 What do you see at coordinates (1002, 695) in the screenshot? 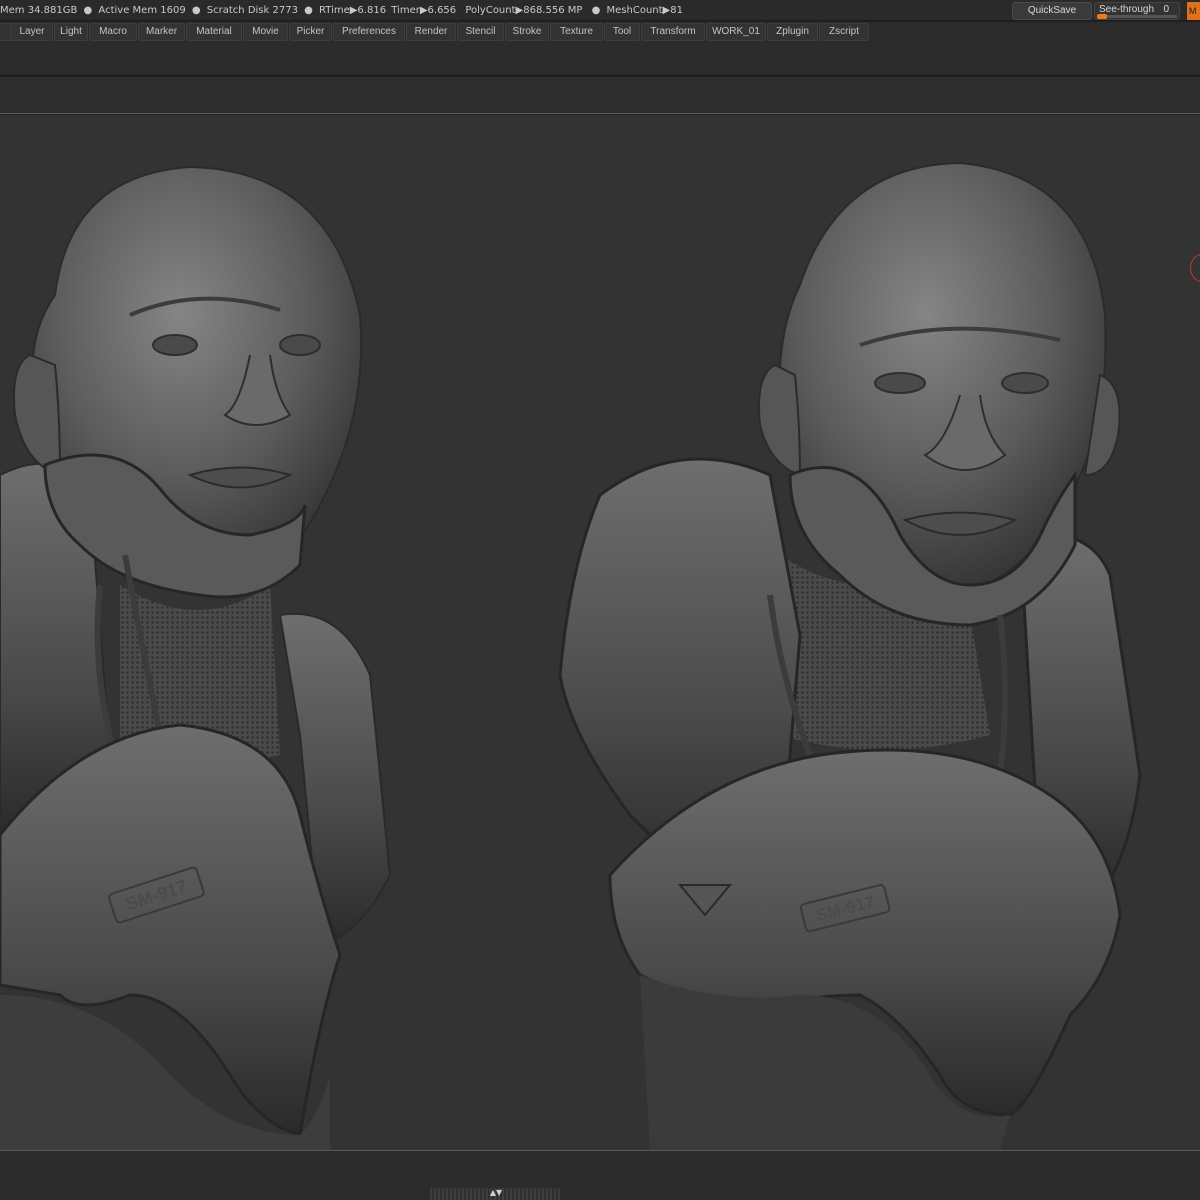
I see `cable` at bounding box center [1002, 695].